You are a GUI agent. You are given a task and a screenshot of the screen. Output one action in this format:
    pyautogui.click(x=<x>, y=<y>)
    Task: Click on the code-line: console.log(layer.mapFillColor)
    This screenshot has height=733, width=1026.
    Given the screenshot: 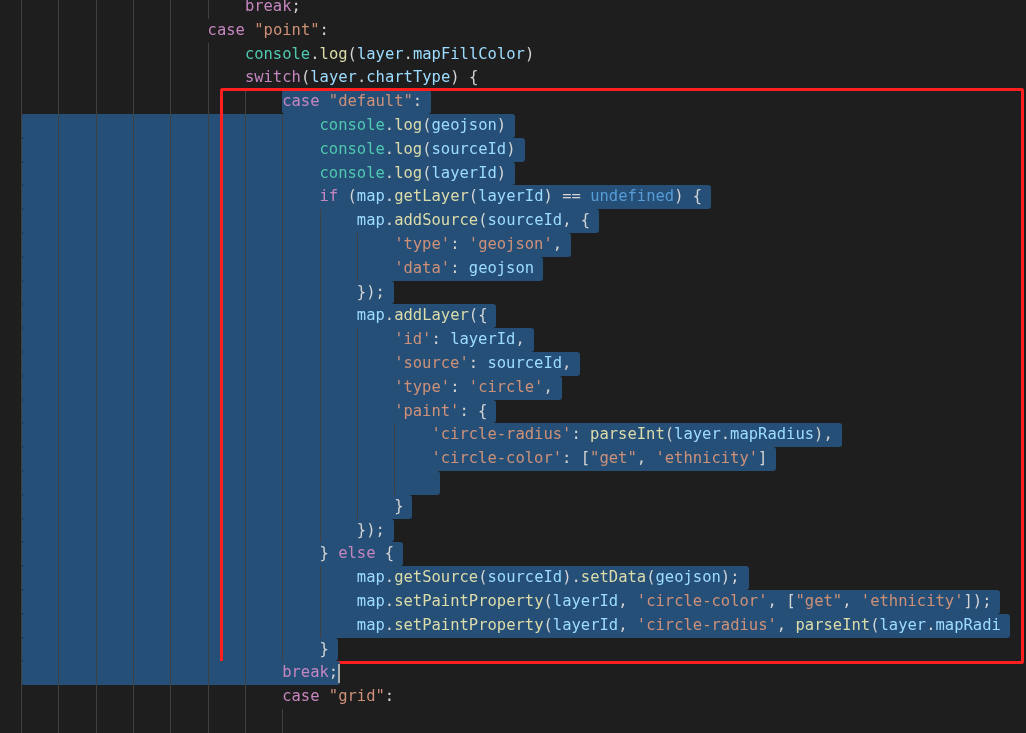 What is the action you would take?
    pyautogui.click(x=389, y=54)
    